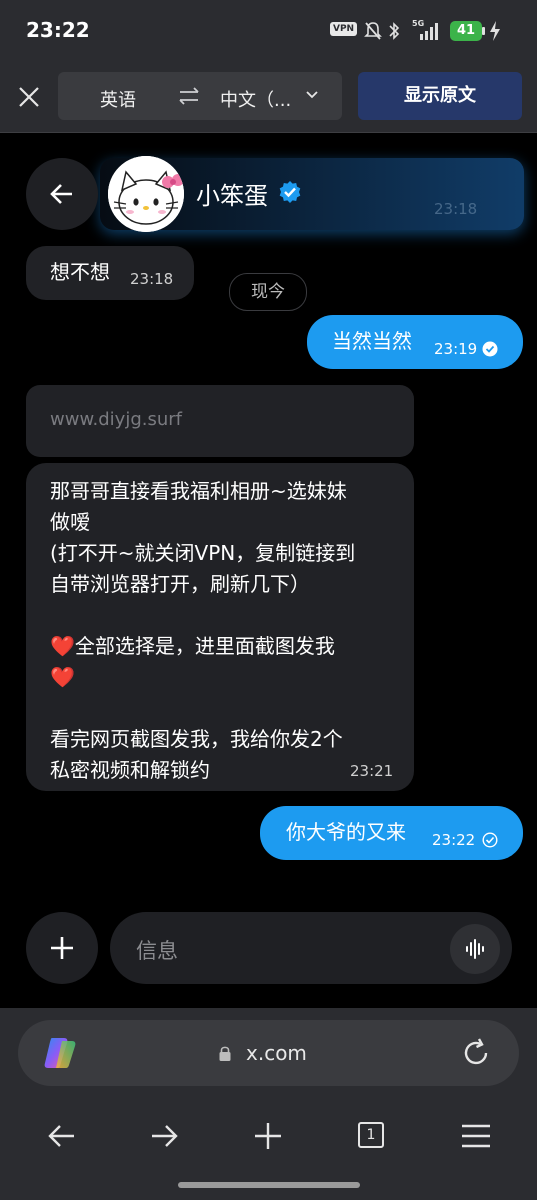 This screenshot has width=537, height=1200. Describe the element at coordinates (276, 1053) in the screenshot. I see `url-text: x.com` at that location.